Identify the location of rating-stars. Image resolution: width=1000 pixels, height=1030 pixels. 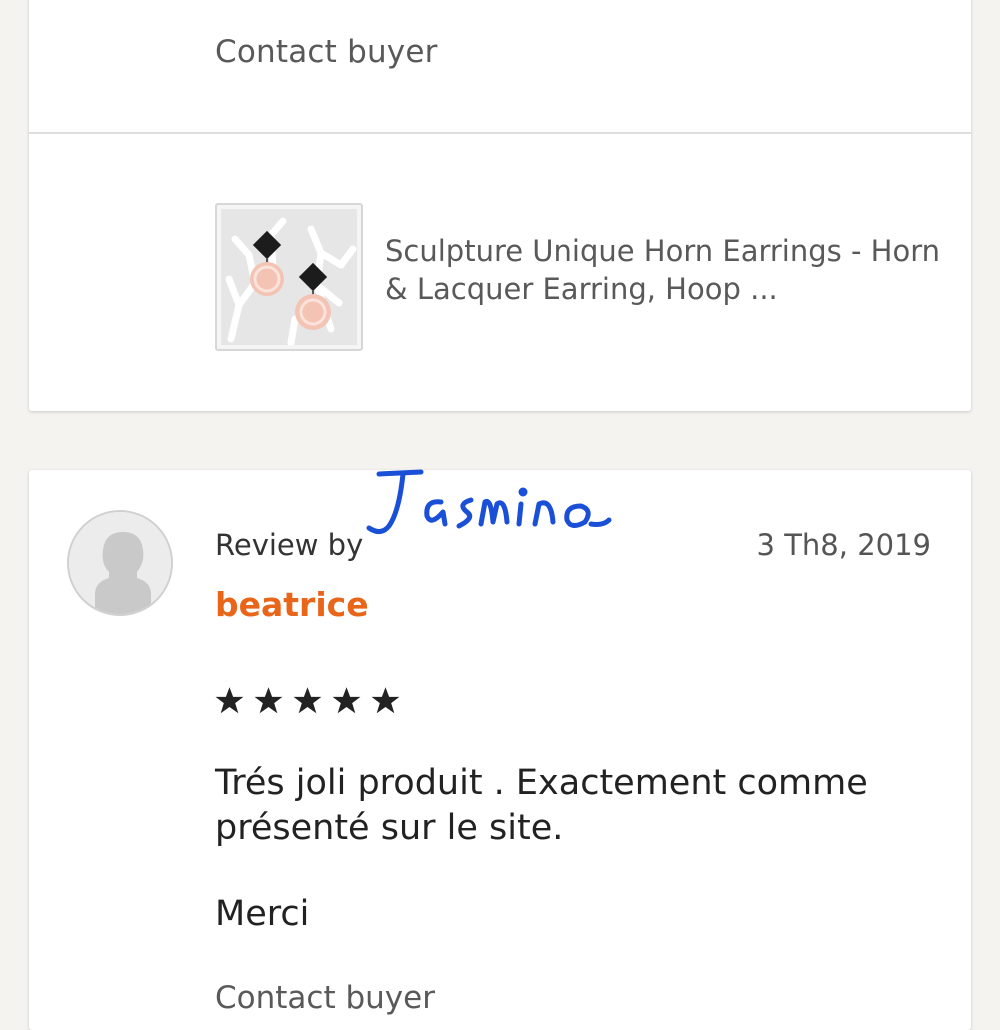
(307, 700).